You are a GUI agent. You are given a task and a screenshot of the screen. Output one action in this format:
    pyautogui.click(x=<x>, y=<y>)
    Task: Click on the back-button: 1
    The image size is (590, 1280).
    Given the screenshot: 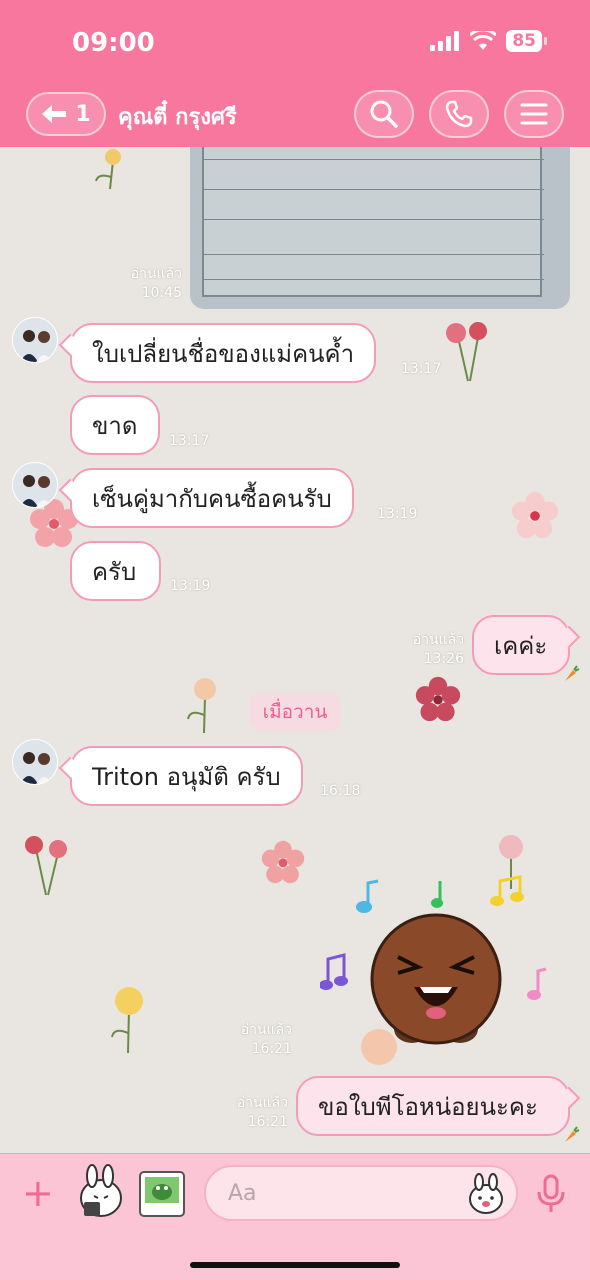 What is the action you would take?
    pyautogui.click(x=66, y=114)
    